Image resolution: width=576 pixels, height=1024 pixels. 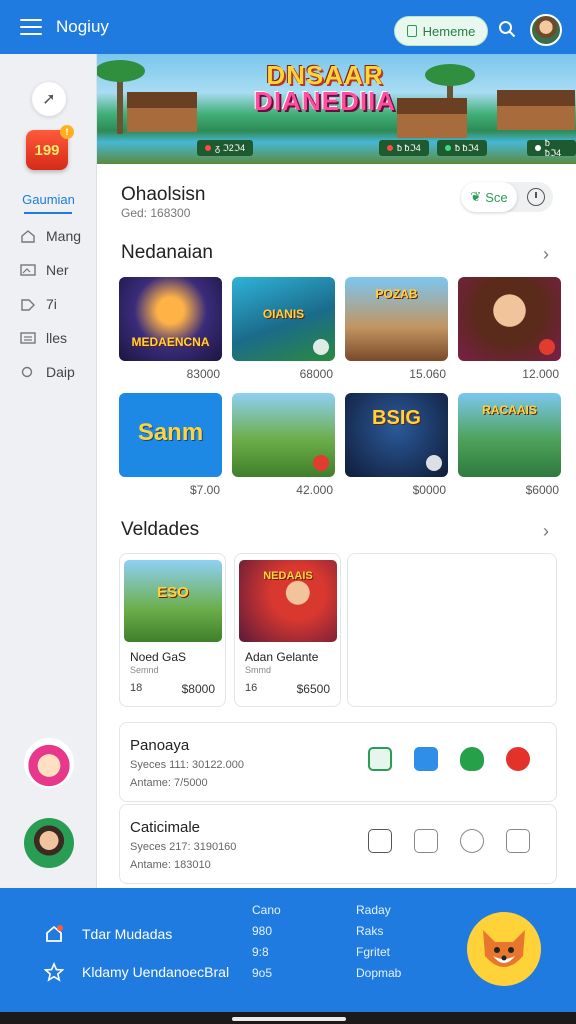 I want to click on fox-mascot-avatar, so click(x=504, y=949).